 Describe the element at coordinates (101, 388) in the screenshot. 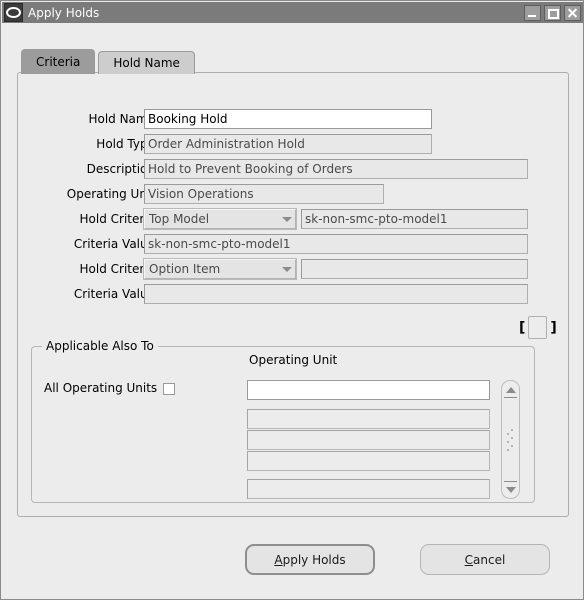

I see `all-operating-units-label: All Operating Units` at that location.